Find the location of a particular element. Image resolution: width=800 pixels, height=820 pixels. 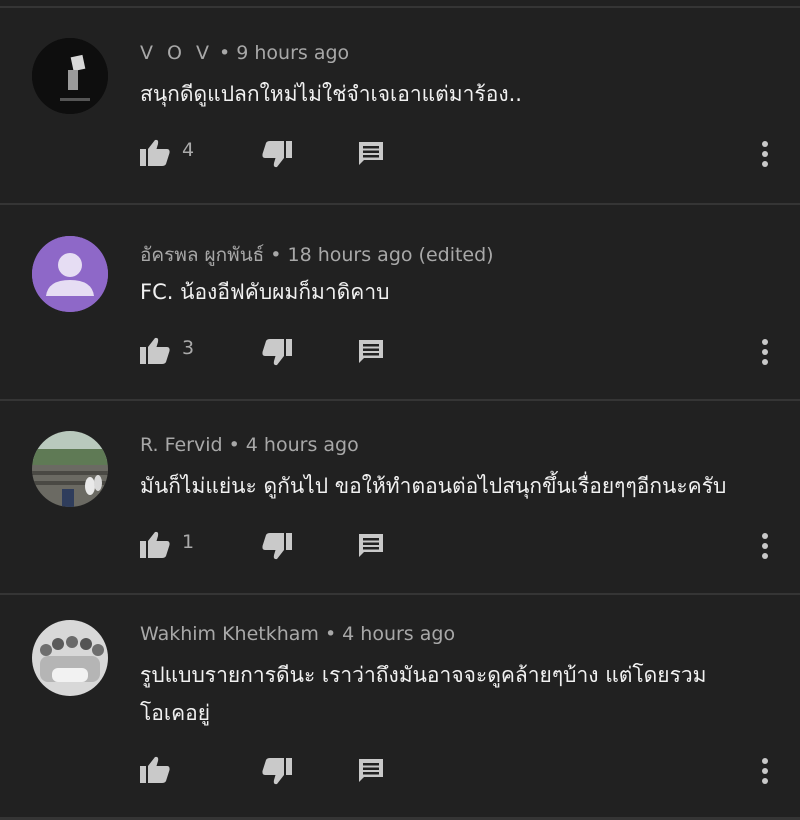

comment-text-line: โอเคอยู่ is located at coordinates (175, 713).